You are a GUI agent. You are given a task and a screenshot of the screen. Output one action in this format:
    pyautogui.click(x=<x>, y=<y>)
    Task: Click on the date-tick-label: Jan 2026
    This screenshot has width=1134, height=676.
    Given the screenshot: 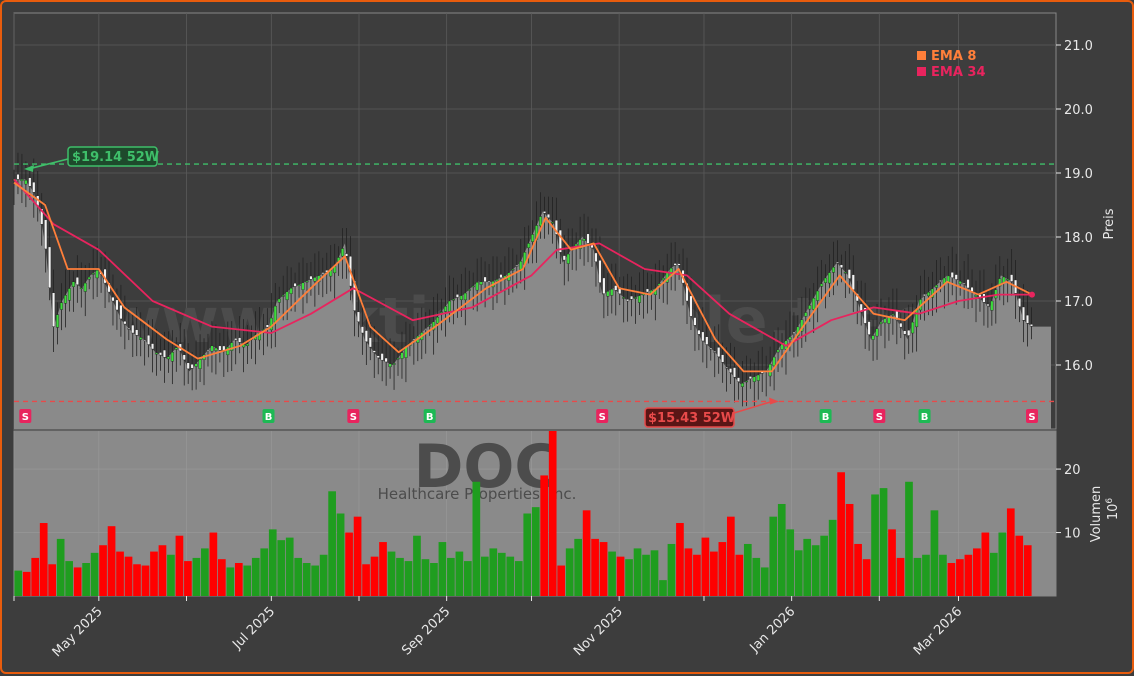 What is the action you would take?
    pyautogui.click(x=773, y=630)
    